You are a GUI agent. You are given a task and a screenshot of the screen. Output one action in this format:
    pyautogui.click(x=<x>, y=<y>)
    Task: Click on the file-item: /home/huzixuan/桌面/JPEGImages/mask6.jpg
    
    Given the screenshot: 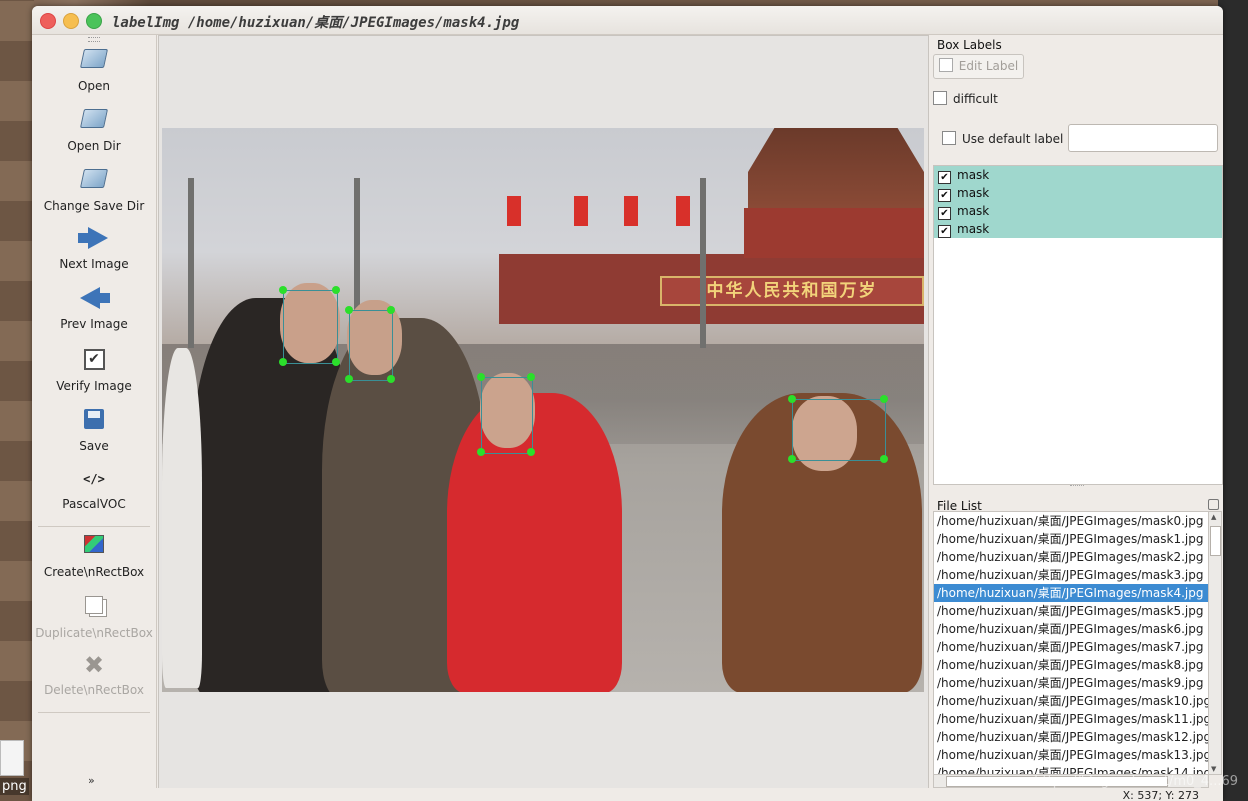 What is the action you would take?
    pyautogui.click(x=1071, y=629)
    